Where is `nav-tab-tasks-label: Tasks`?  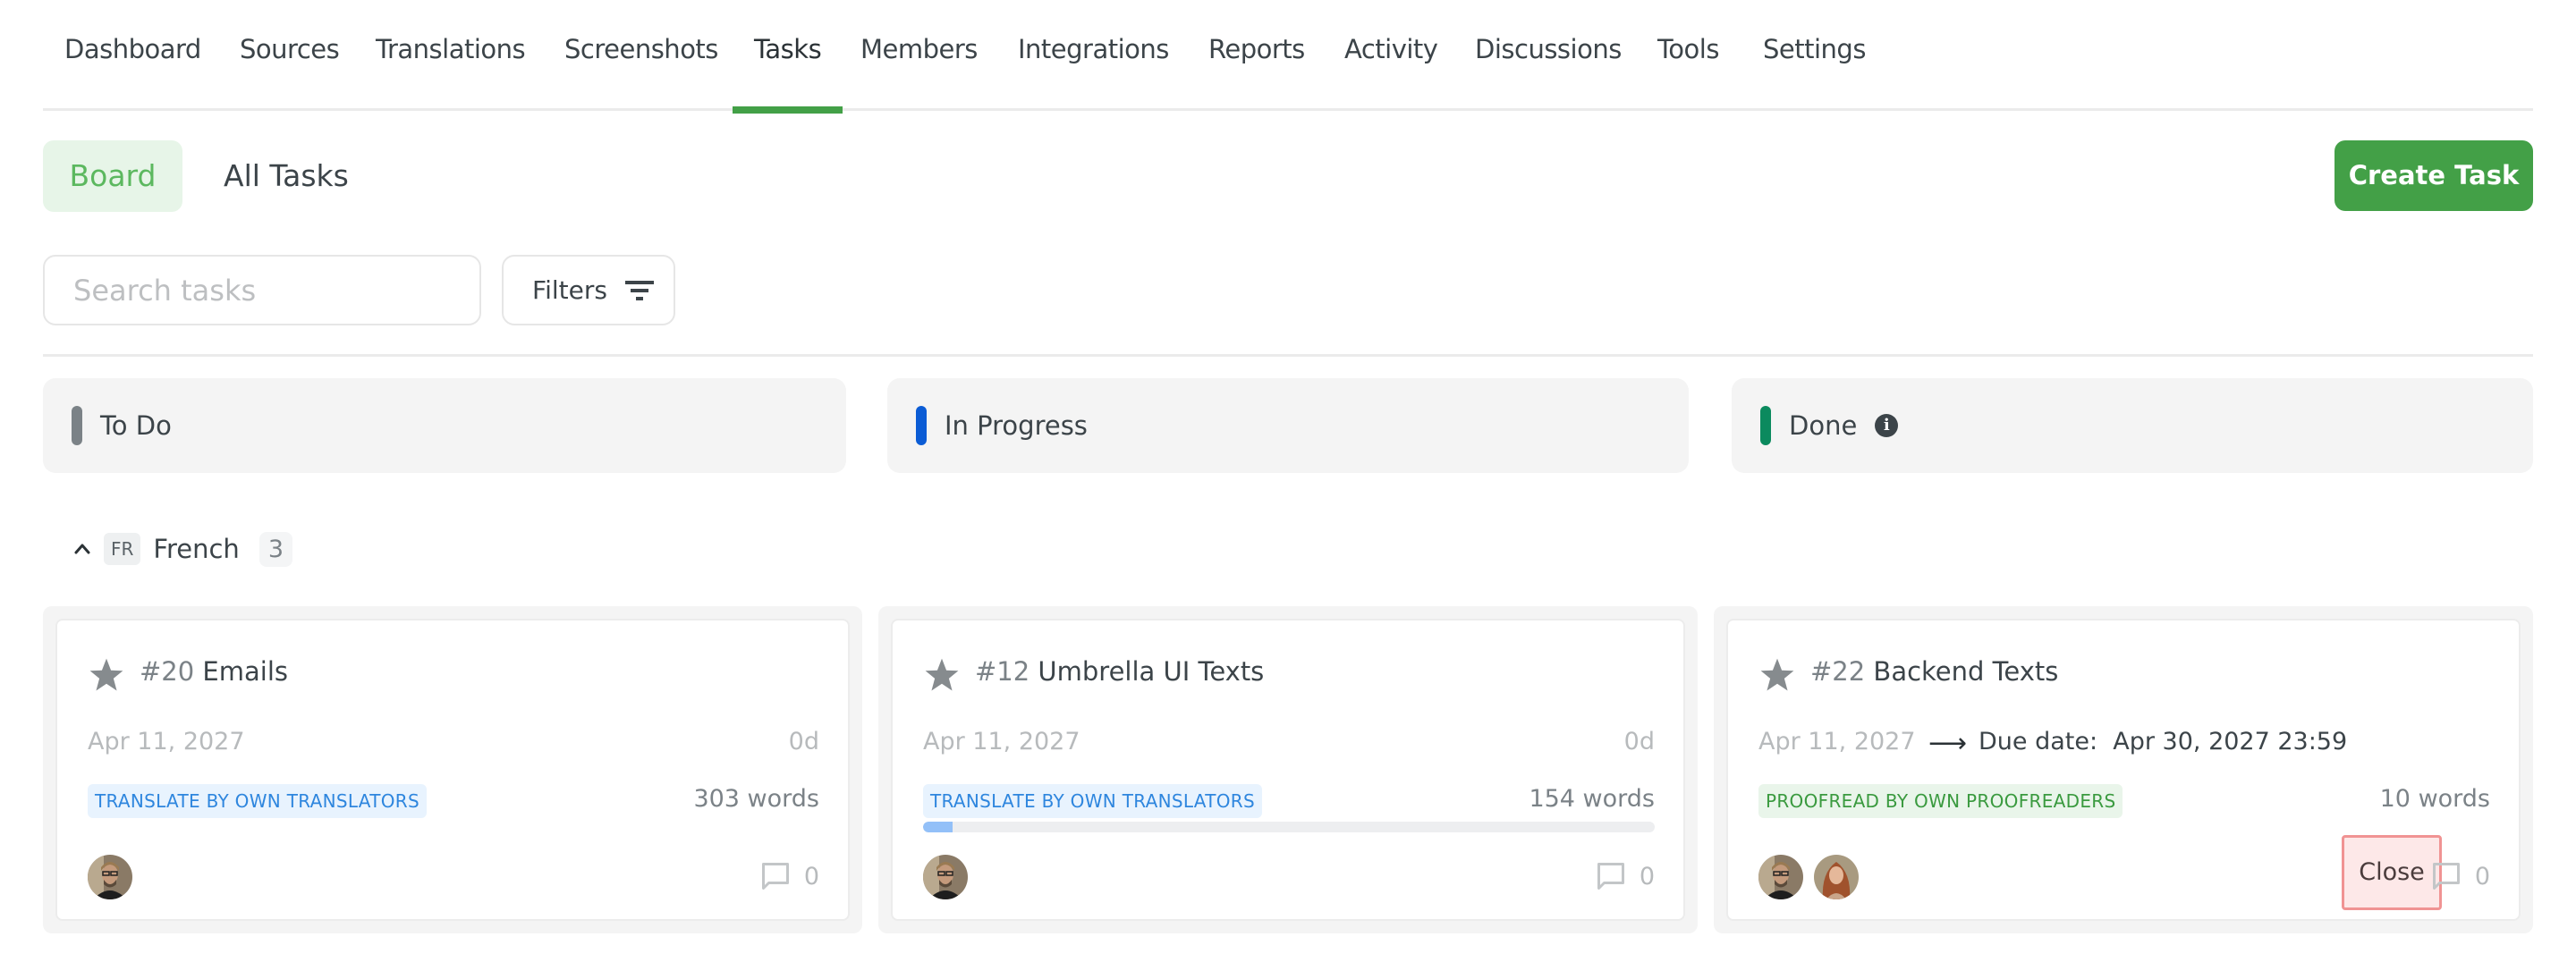
nav-tab-tasks-label: Tasks is located at coordinates (788, 49).